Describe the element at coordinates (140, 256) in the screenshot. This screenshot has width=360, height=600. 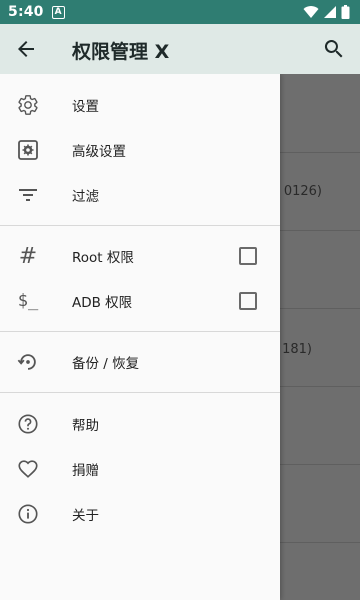
I see `drawer-item-root-permission: # Root 权限` at that location.